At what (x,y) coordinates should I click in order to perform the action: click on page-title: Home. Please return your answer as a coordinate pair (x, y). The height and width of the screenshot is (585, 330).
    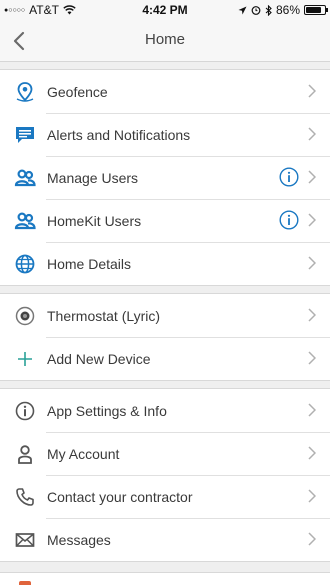
    Looking at the image, I should click on (164, 39).